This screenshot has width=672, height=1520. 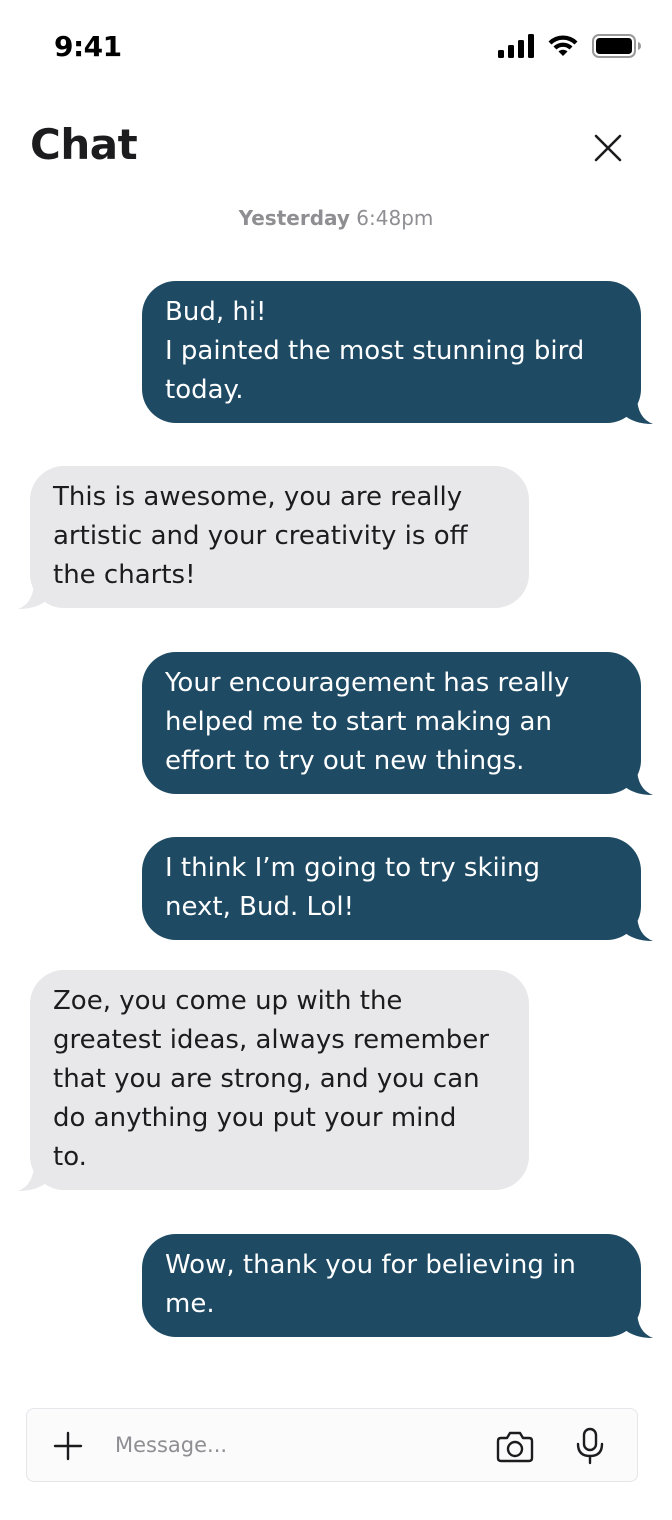 I want to click on message-line: I think I’m going to try skiing, so click(x=352, y=868).